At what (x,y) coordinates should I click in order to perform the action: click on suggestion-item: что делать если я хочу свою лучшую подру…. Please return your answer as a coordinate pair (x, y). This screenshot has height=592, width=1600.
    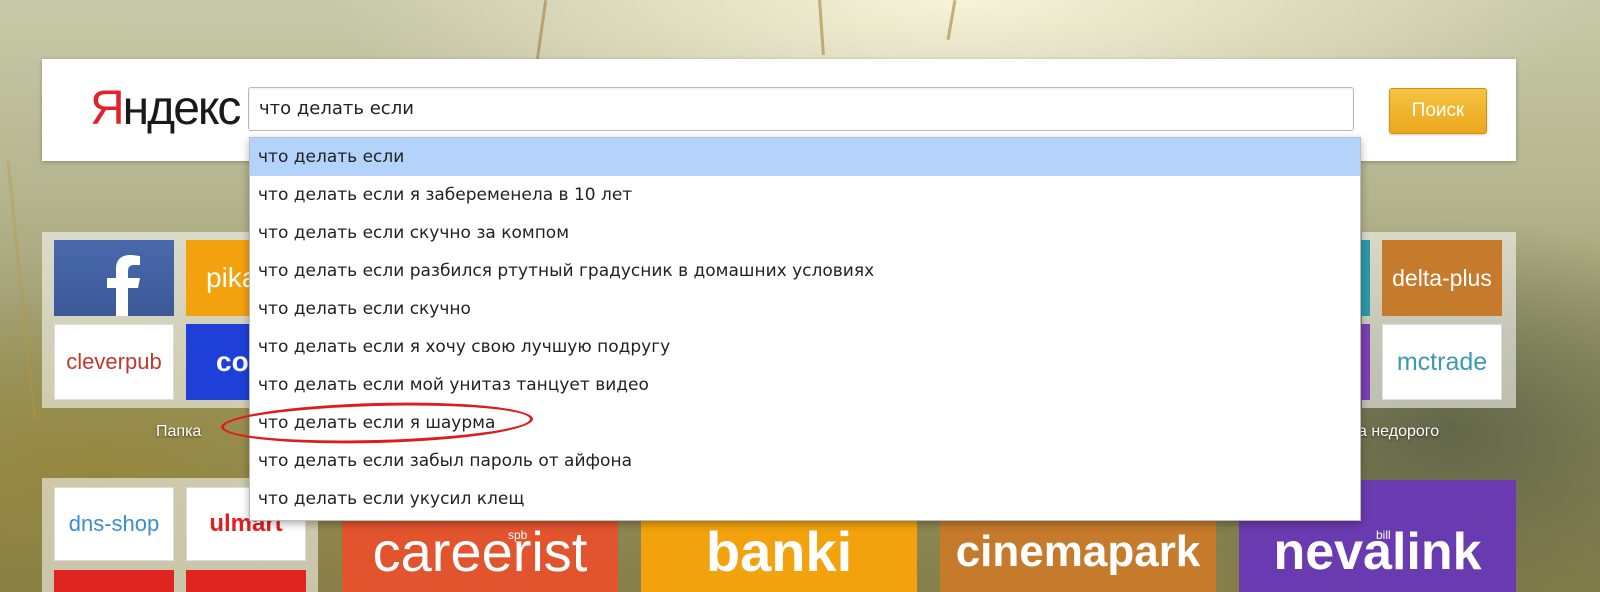
    Looking at the image, I should click on (805, 347).